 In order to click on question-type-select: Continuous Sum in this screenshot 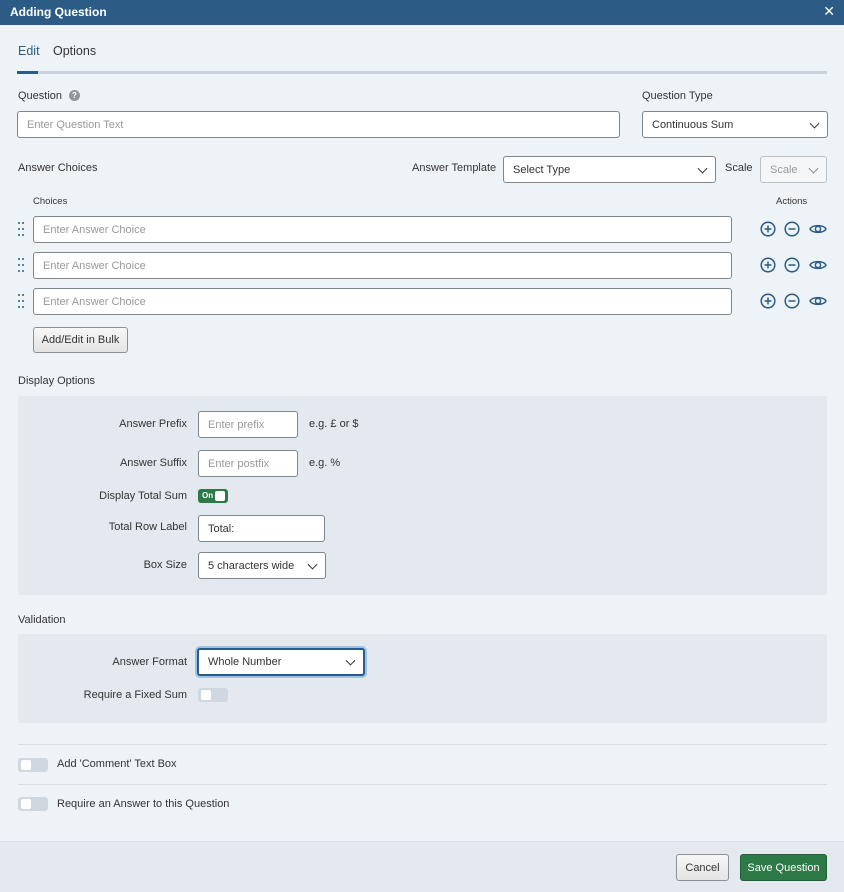, I will do `click(735, 124)`.